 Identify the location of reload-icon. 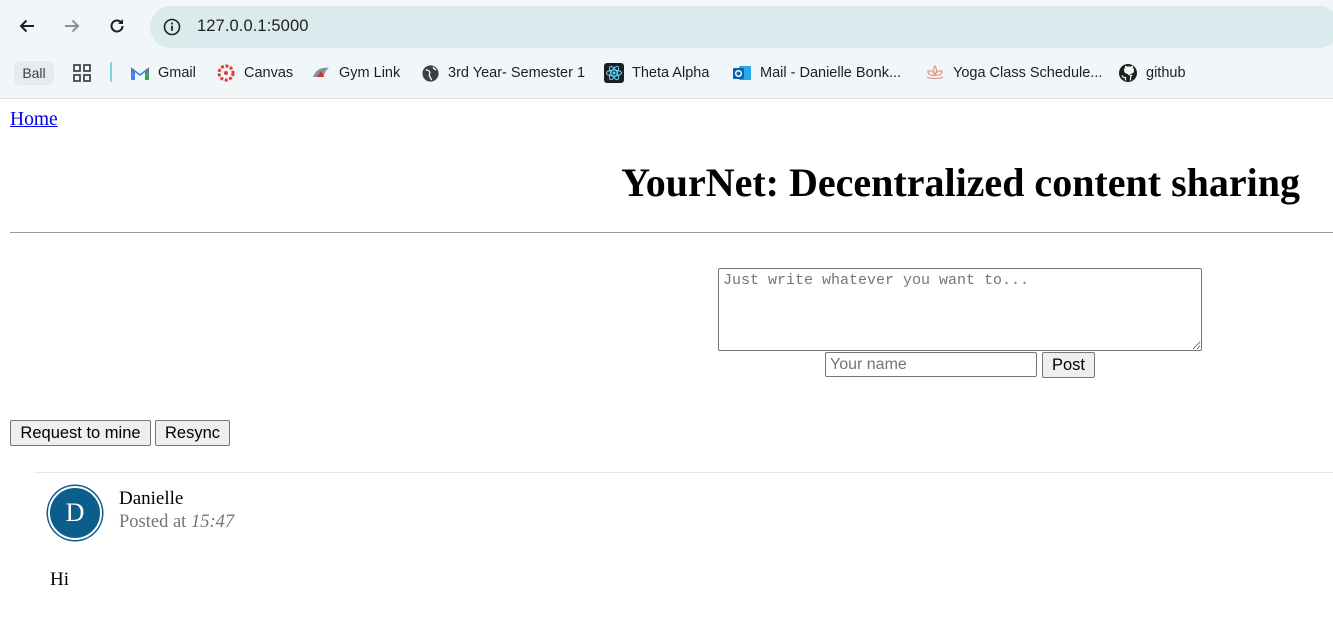
(117, 26).